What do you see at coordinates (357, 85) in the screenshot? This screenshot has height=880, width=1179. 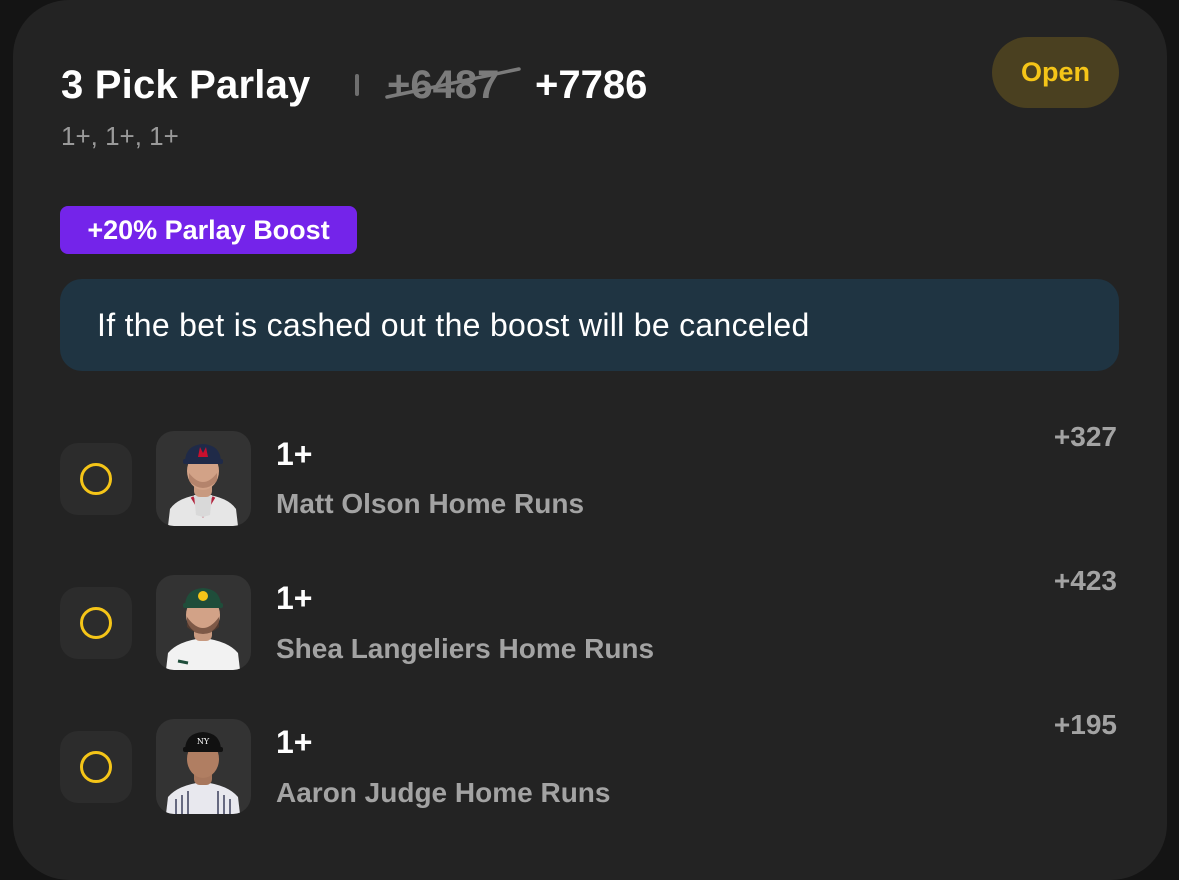 I see `title-divider` at bounding box center [357, 85].